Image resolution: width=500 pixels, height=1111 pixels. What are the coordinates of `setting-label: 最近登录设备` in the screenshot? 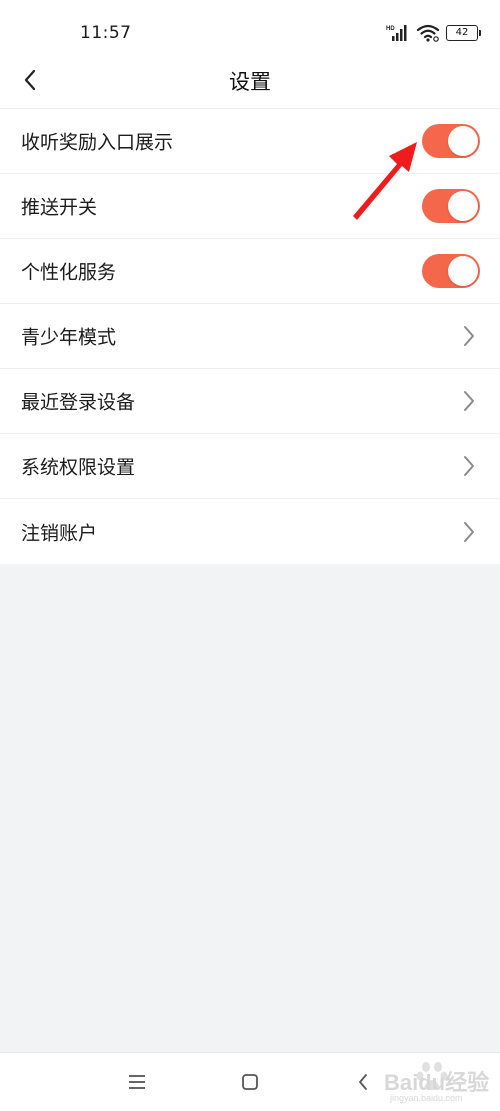 It's located at (78, 402).